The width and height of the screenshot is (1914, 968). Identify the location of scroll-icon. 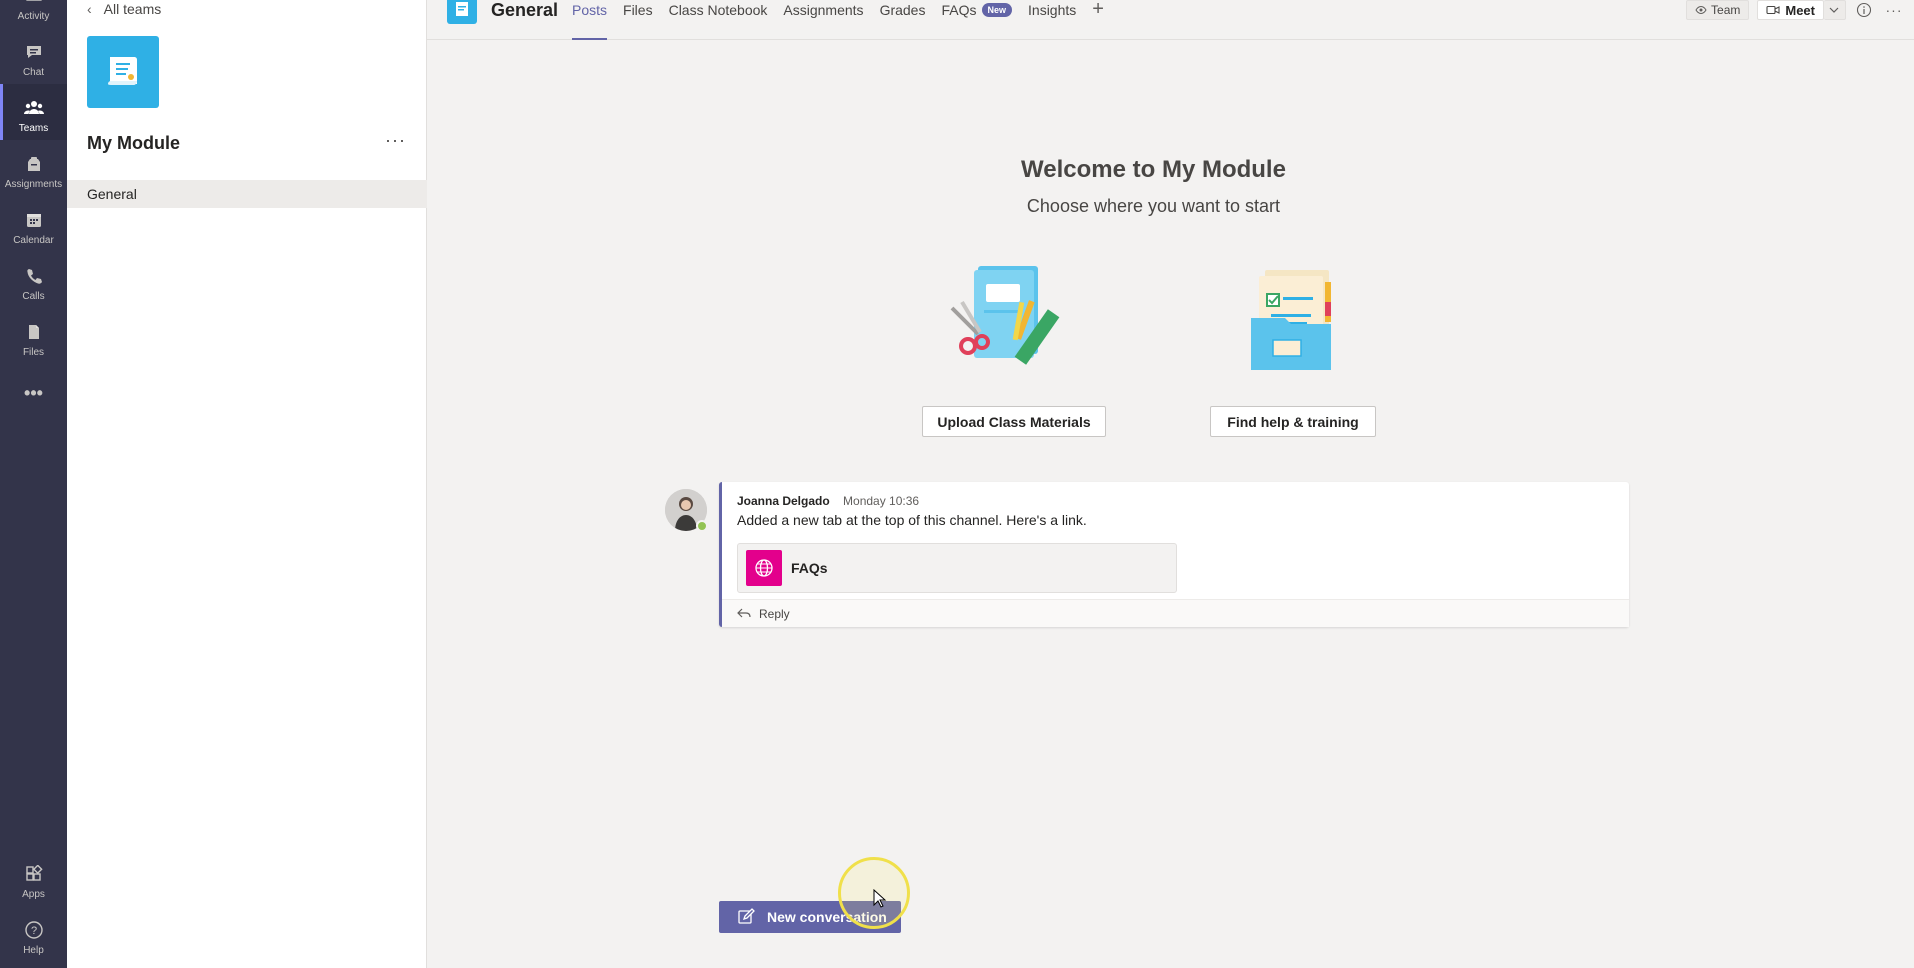
(122, 71).